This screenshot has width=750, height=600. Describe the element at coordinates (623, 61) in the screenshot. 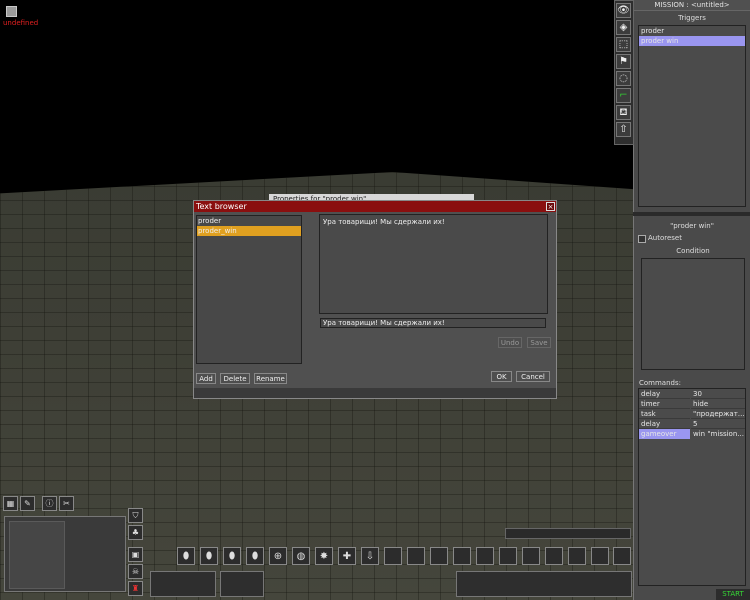

I see `flag-icon: ⚑` at that location.